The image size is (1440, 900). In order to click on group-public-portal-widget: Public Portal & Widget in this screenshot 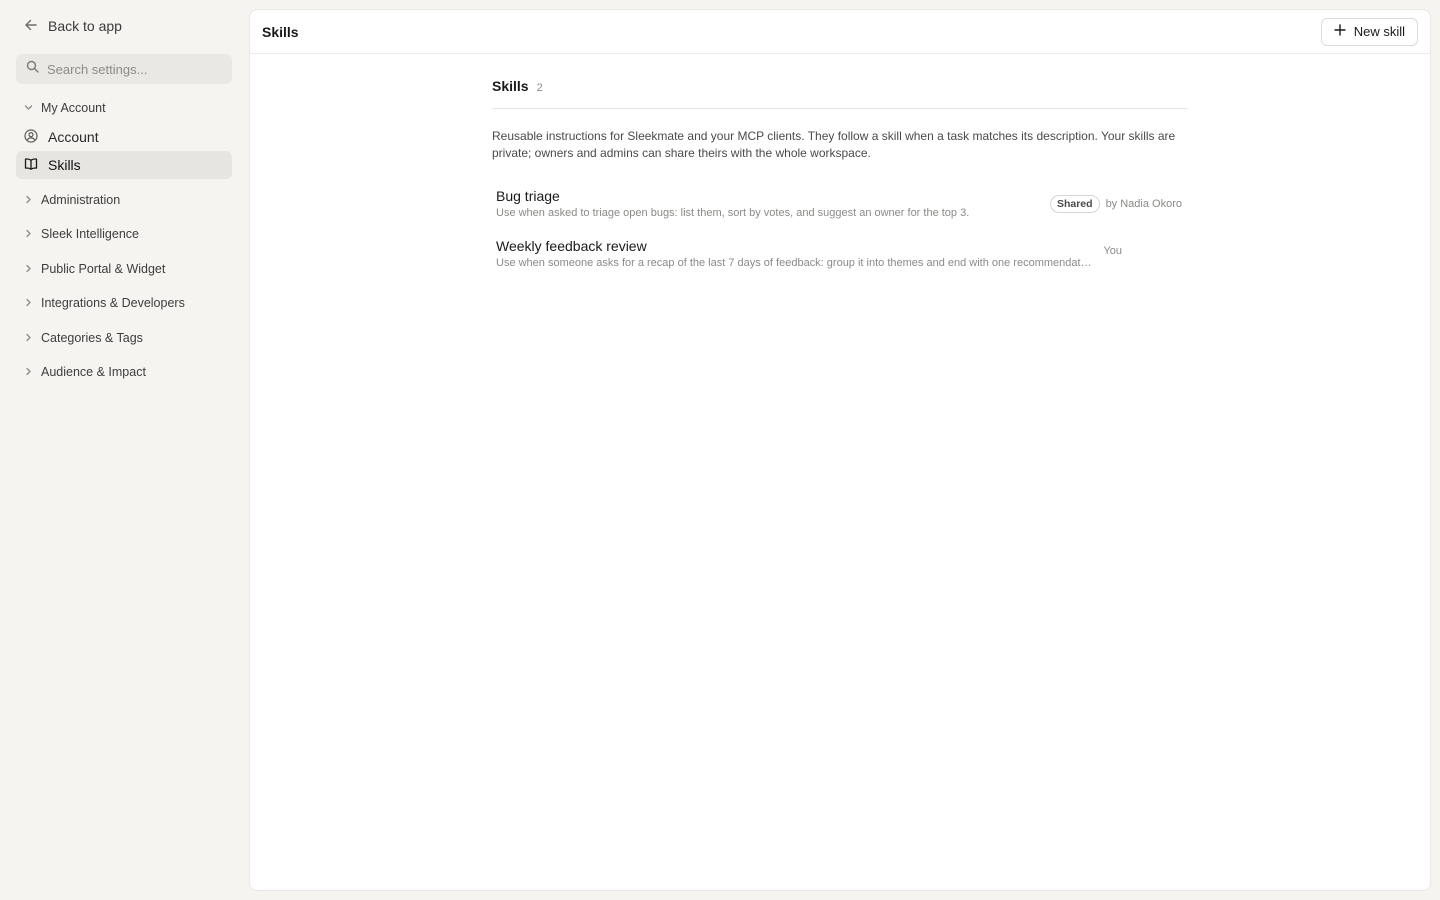, I will do `click(124, 269)`.